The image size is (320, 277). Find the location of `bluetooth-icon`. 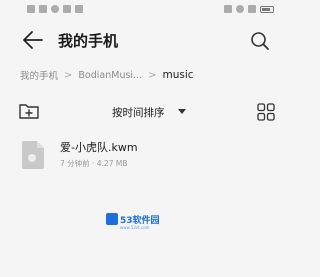

bluetooth-icon is located at coordinates (228, 9).